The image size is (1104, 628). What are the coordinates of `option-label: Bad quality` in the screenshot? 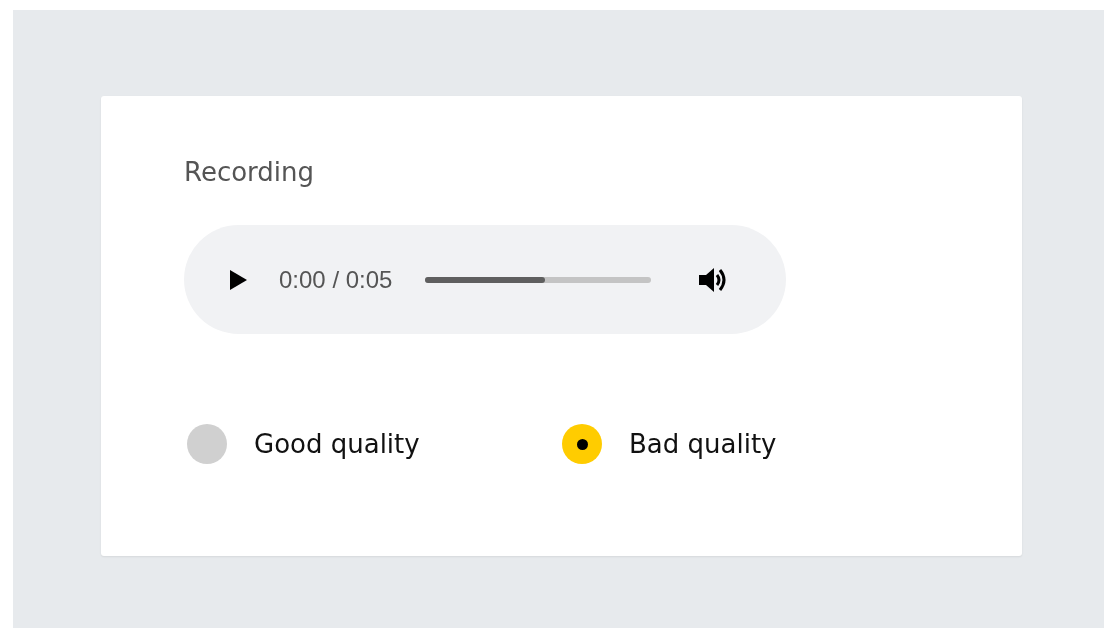 It's located at (703, 444).